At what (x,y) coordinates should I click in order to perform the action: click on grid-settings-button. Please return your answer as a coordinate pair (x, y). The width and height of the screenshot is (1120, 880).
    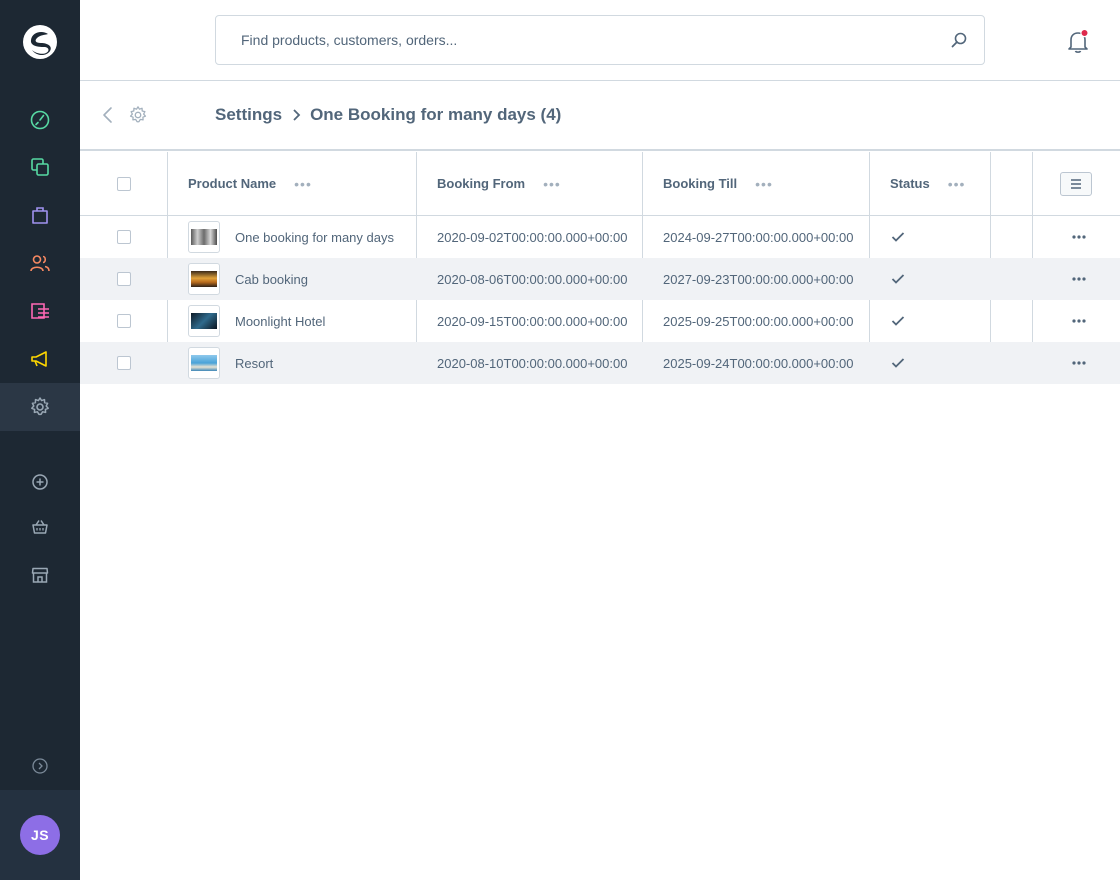
    Looking at the image, I should click on (1076, 184).